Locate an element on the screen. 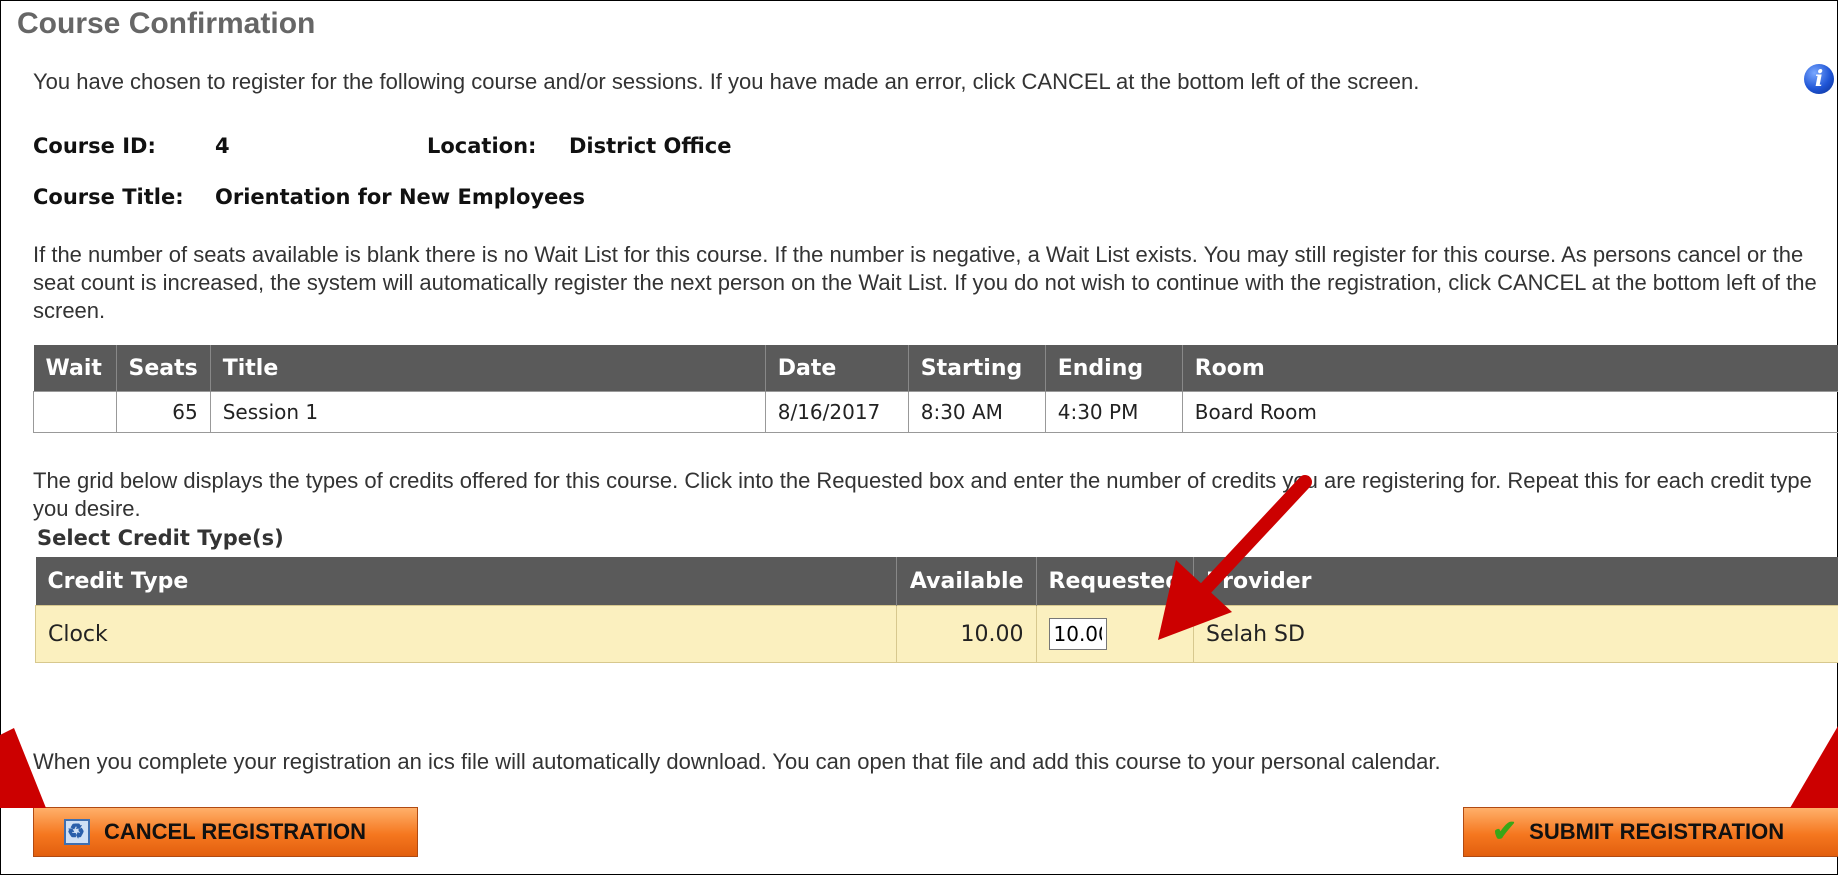 This screenshot has height=875, width=1838. col-seats: Seats is located at coordinates (163, 368).